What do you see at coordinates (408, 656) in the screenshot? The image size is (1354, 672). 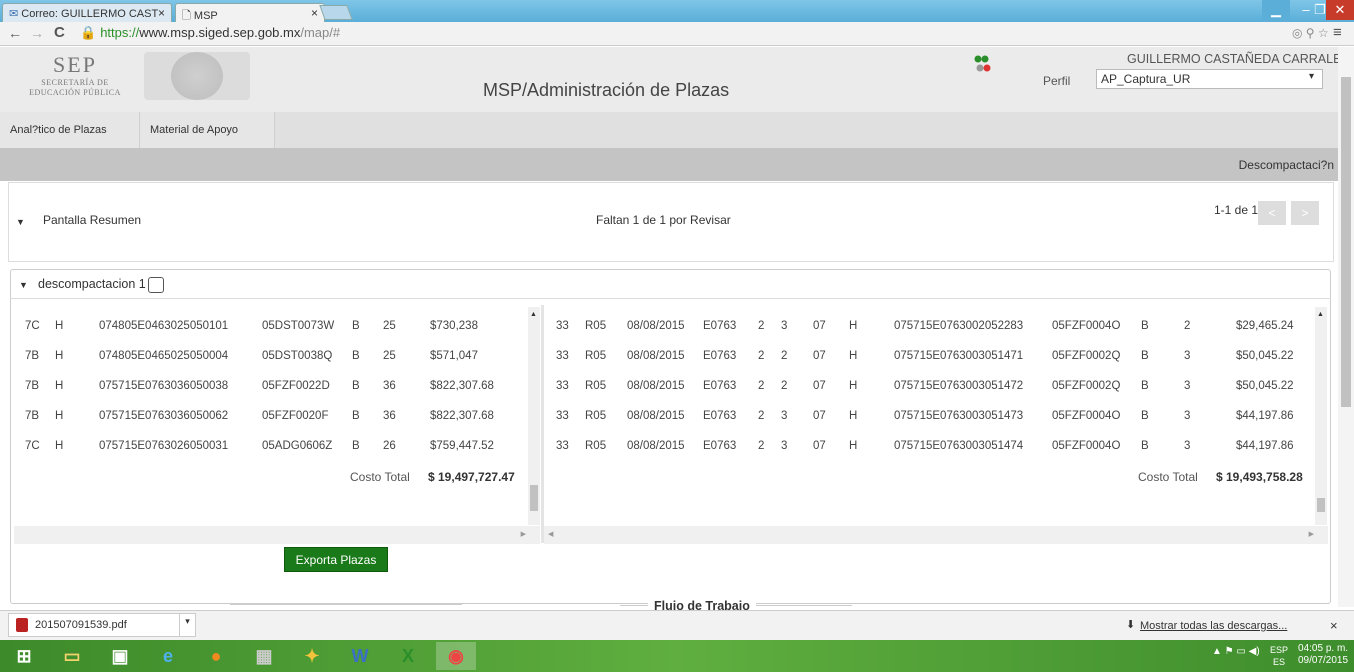 I see `excel-icon: X` at bounding box center [408, 656].